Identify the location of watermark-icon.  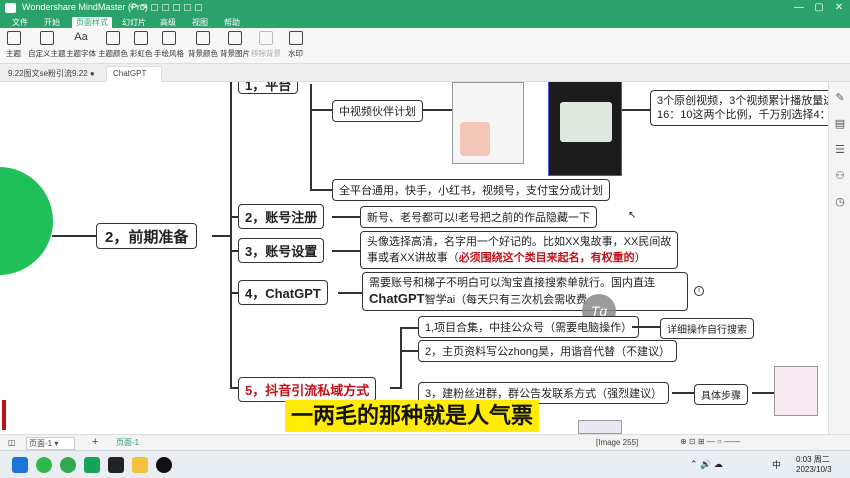
(295, 38).